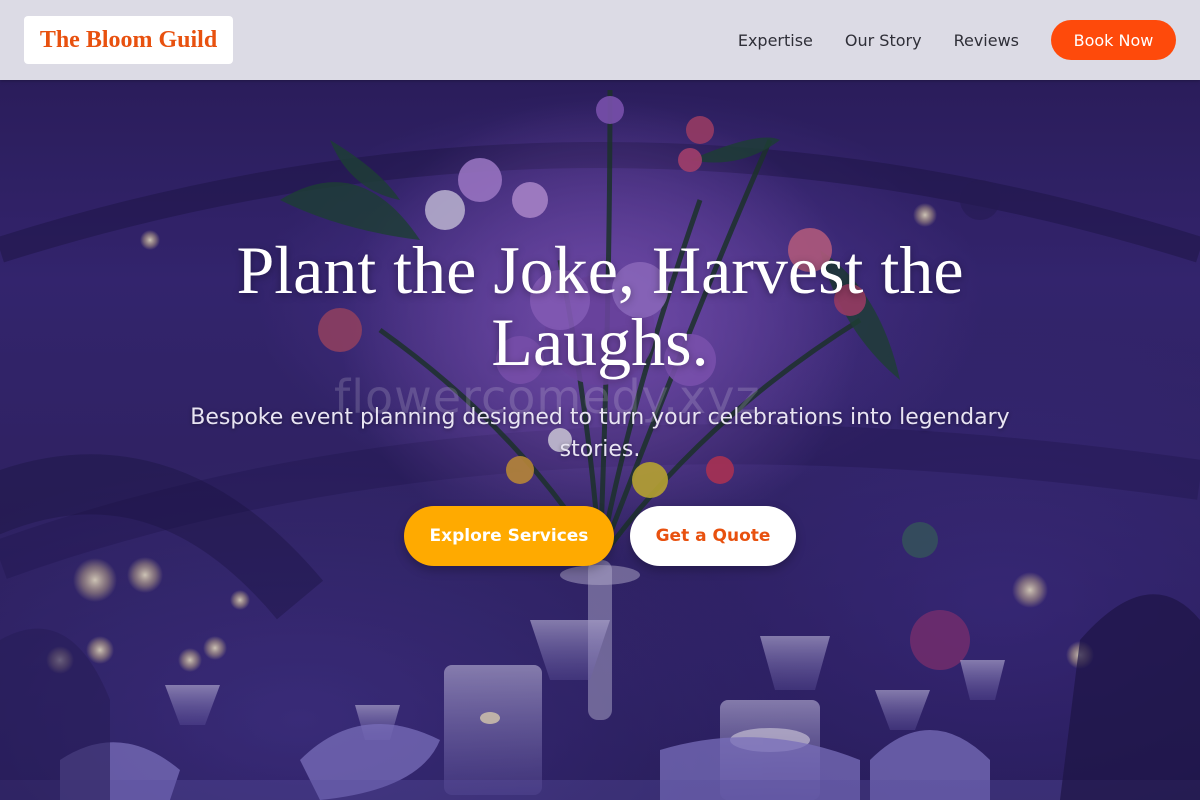  Describe the element at coordinates (883, 40) in the screenshot. I see `nav-link-our-story: Our Story` at that location.